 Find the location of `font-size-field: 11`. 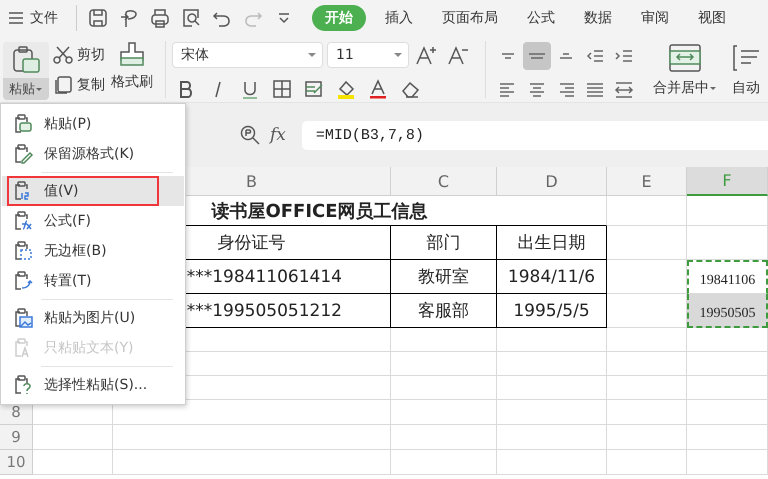

font-size-field: 11 is located at coordinates (368, 55).